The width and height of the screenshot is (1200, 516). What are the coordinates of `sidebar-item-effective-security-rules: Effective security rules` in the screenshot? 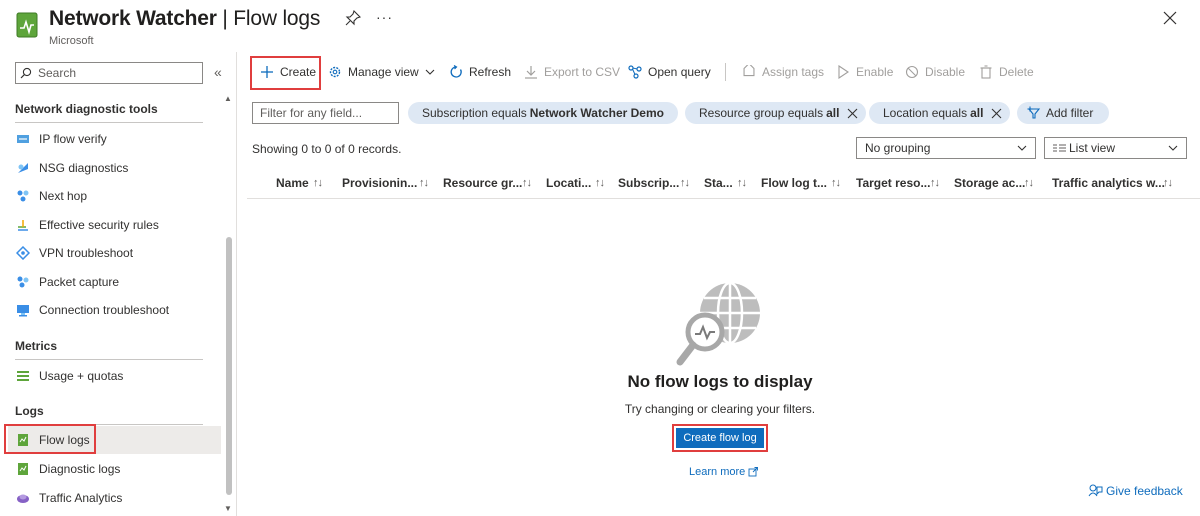 It's located at (114, 225).